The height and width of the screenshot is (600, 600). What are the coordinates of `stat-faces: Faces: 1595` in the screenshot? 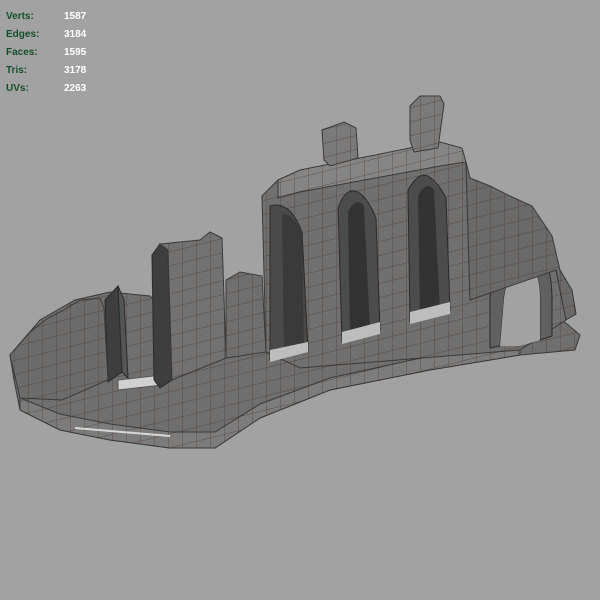 It's located at (46, 53).